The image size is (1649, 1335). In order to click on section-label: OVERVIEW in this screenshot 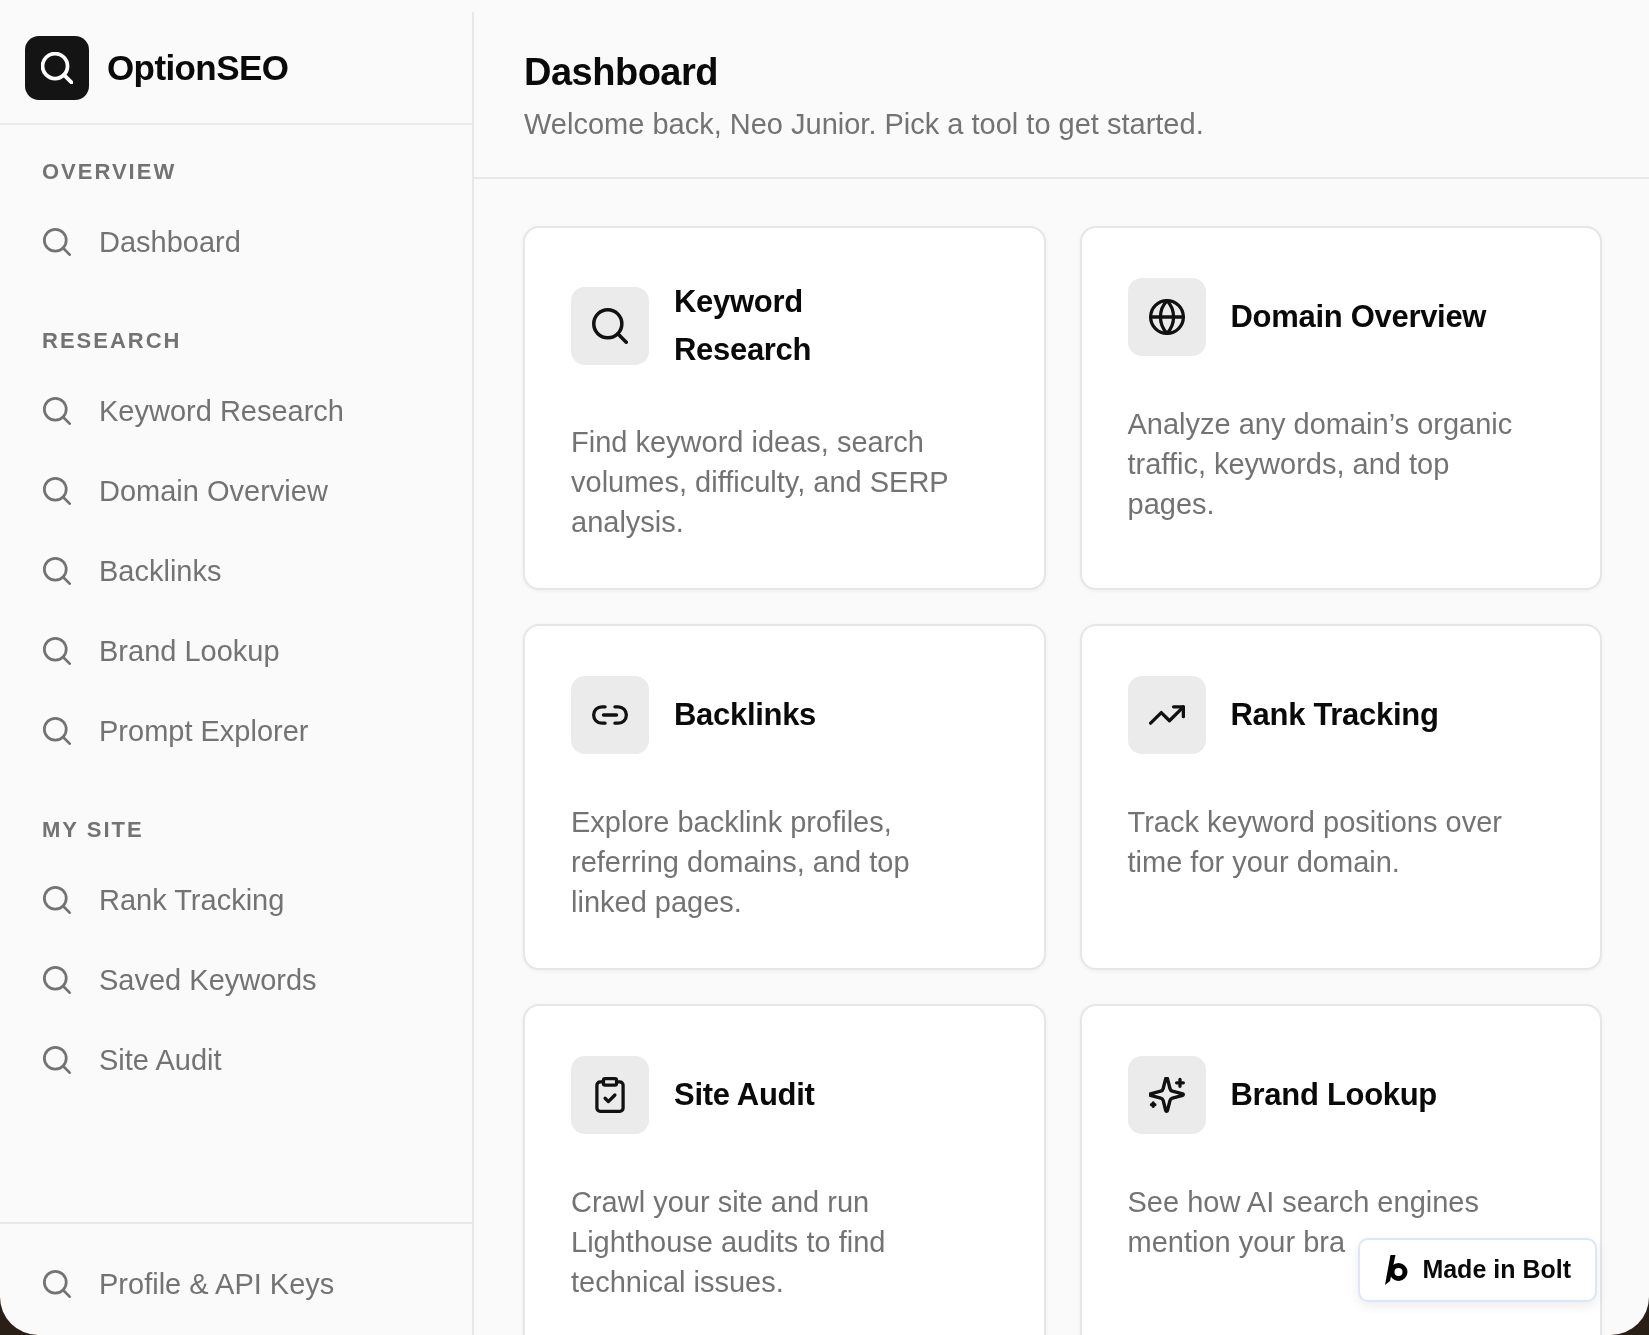, I will do `click(109, 172)`.